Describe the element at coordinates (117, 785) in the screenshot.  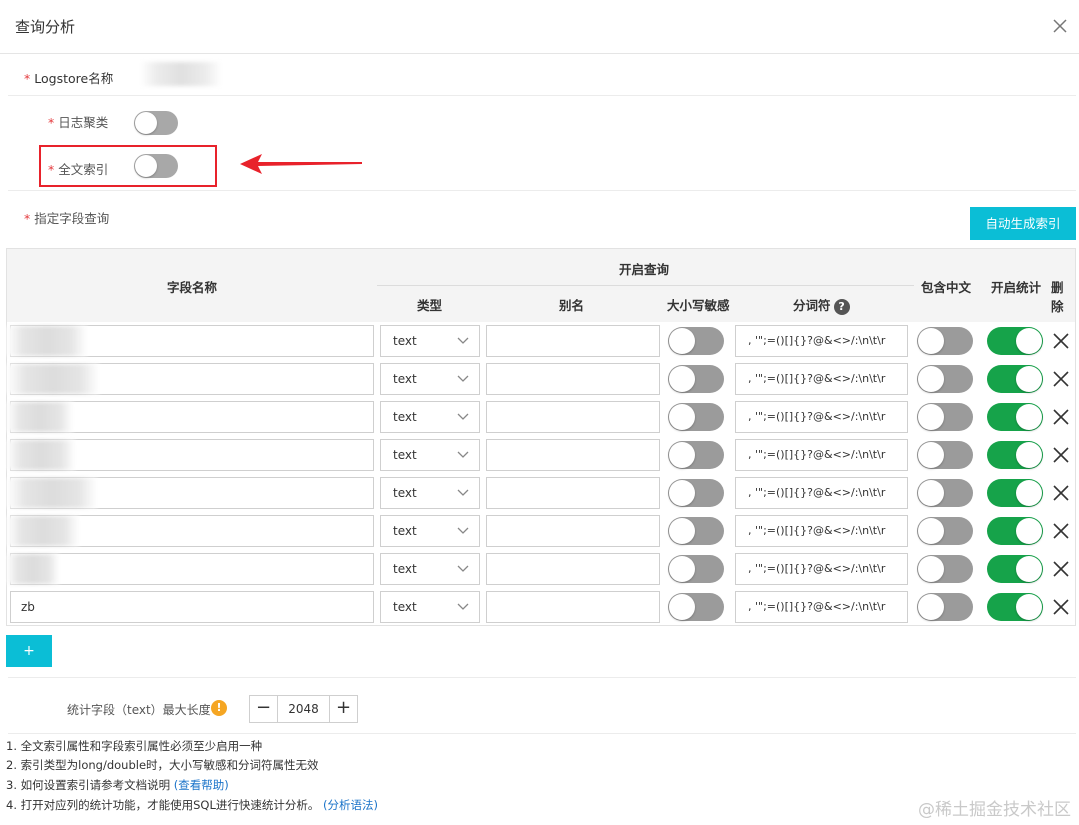
I see `note-3: 3. 如何设置索引请参考文档说明 (查看帮助)` at that location.